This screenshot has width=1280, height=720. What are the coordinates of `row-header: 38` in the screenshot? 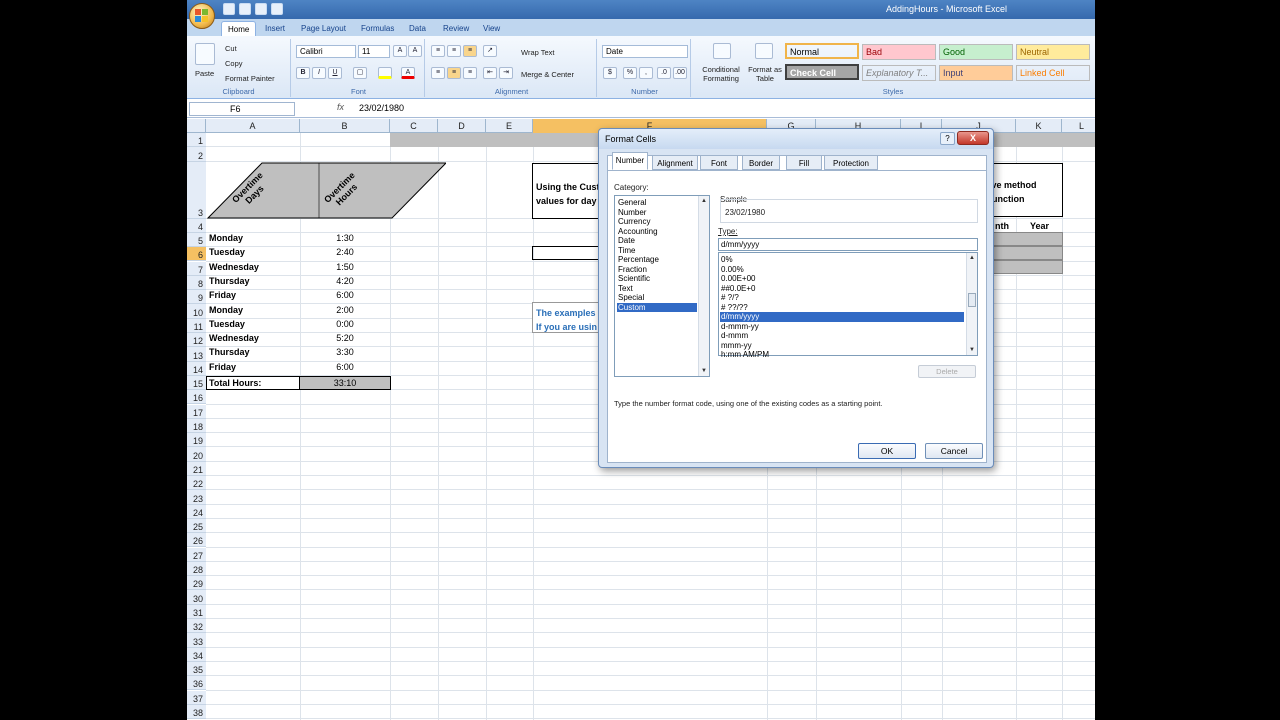 It's located at (196, 712).